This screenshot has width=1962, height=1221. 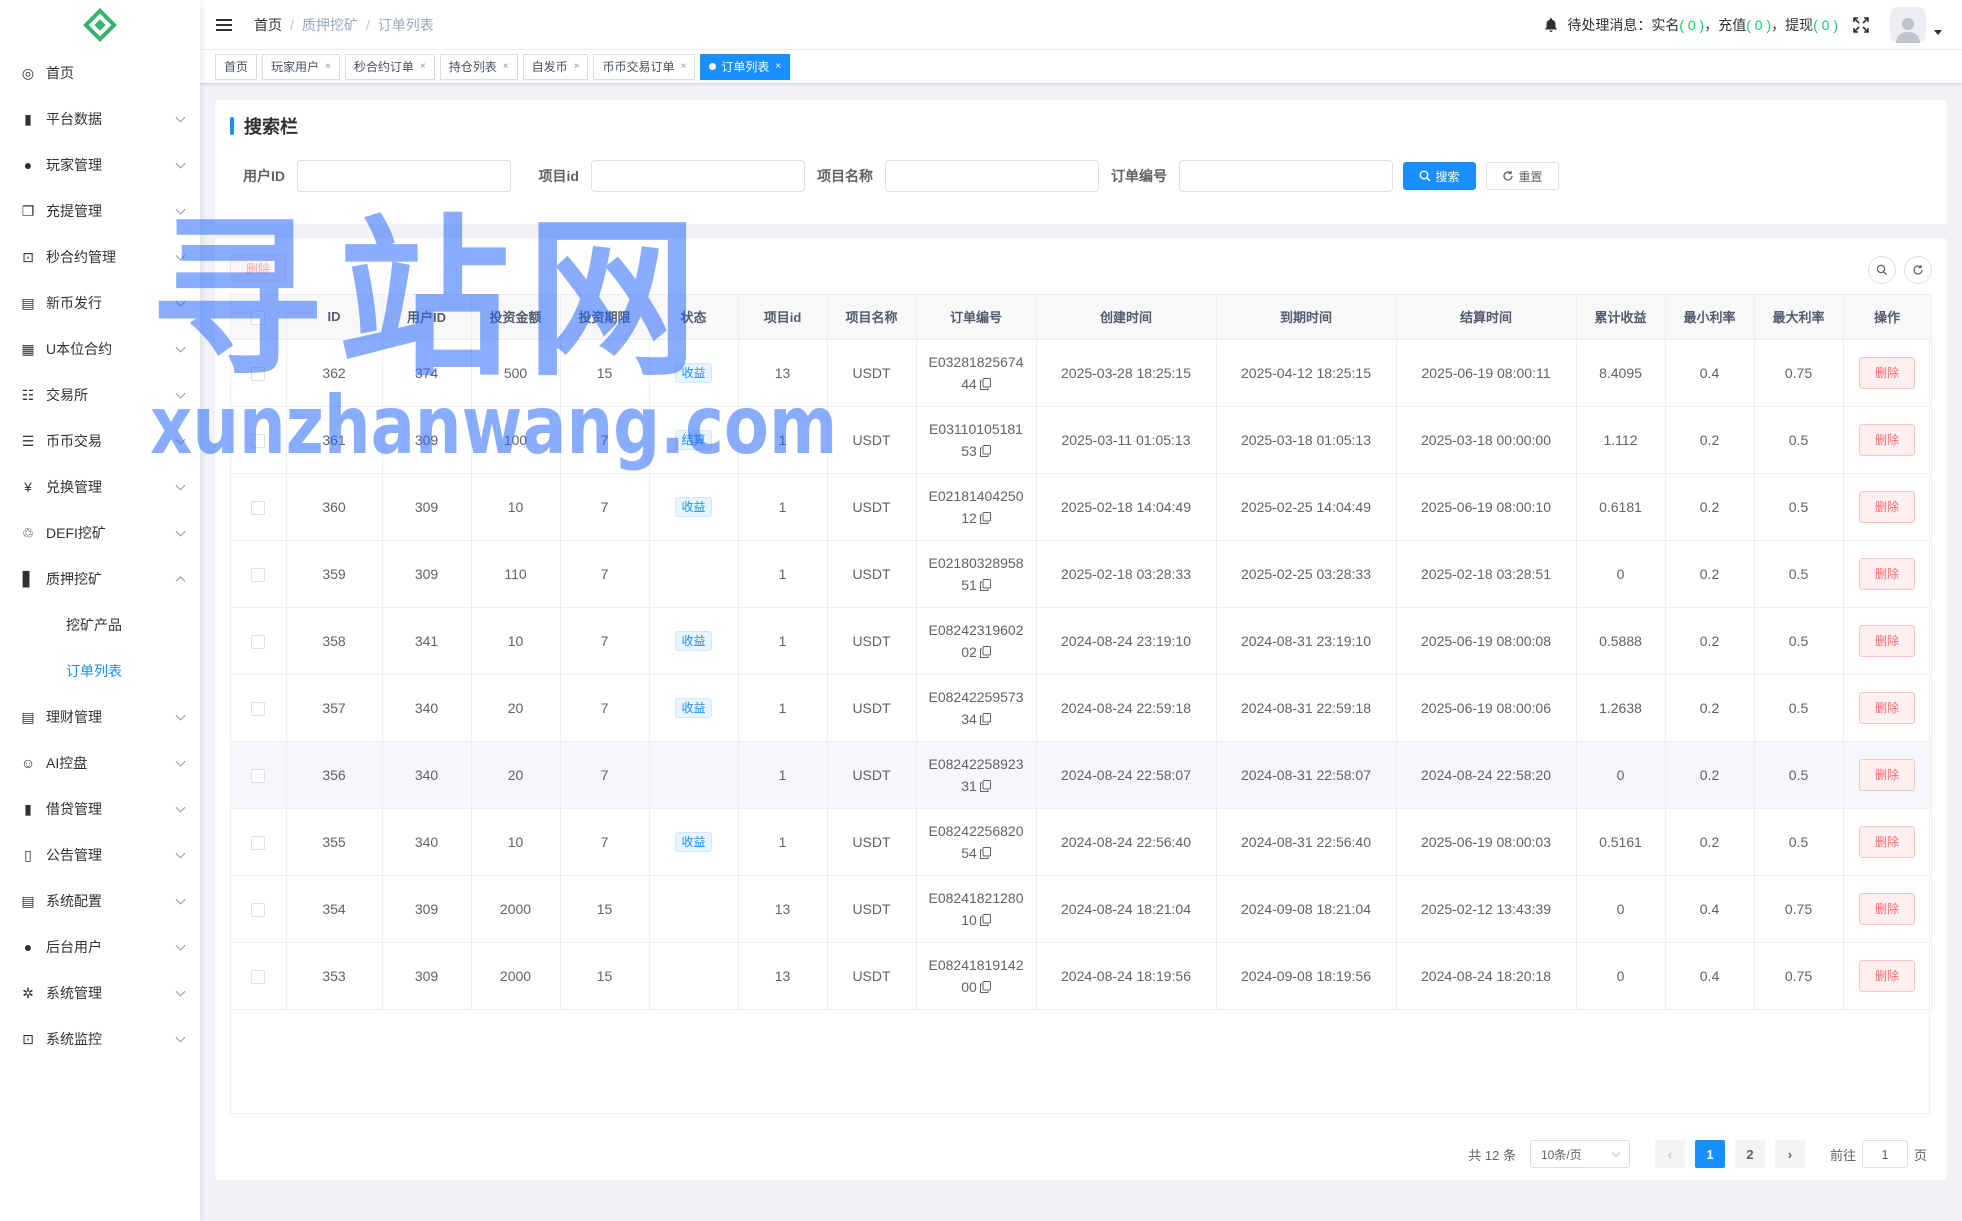 I want to click on tab-3: 持仓列表 ×, so click(x=478, y=66).